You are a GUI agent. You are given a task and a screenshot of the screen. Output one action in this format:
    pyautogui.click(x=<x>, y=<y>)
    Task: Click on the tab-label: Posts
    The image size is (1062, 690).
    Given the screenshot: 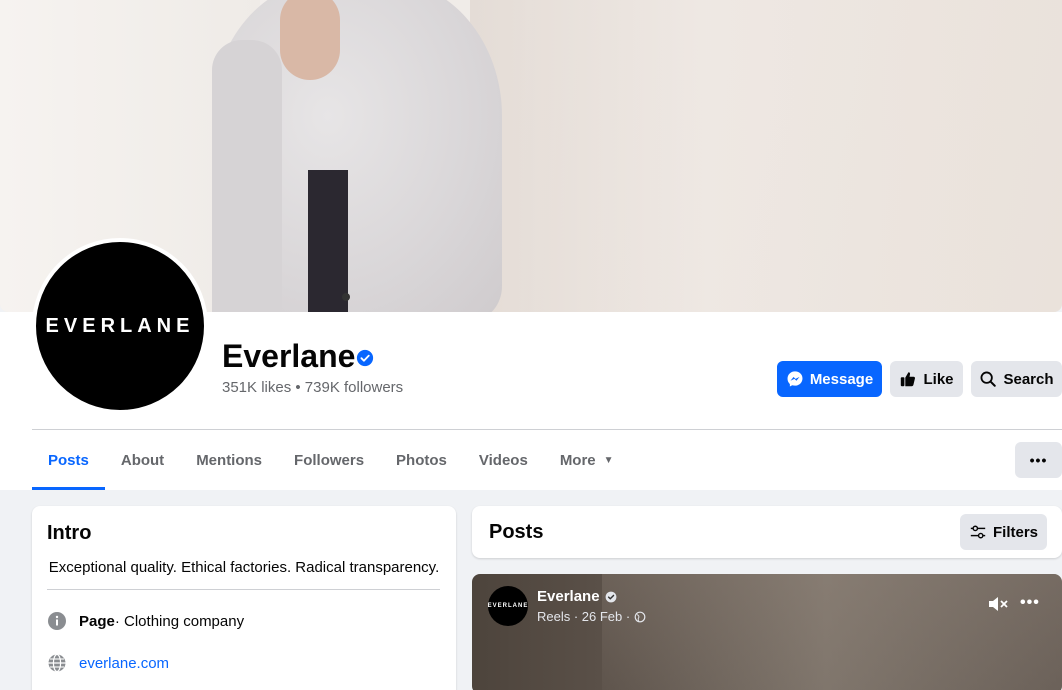 What is the action you would take?
    pyautogui.click(x=68, y=460)
    